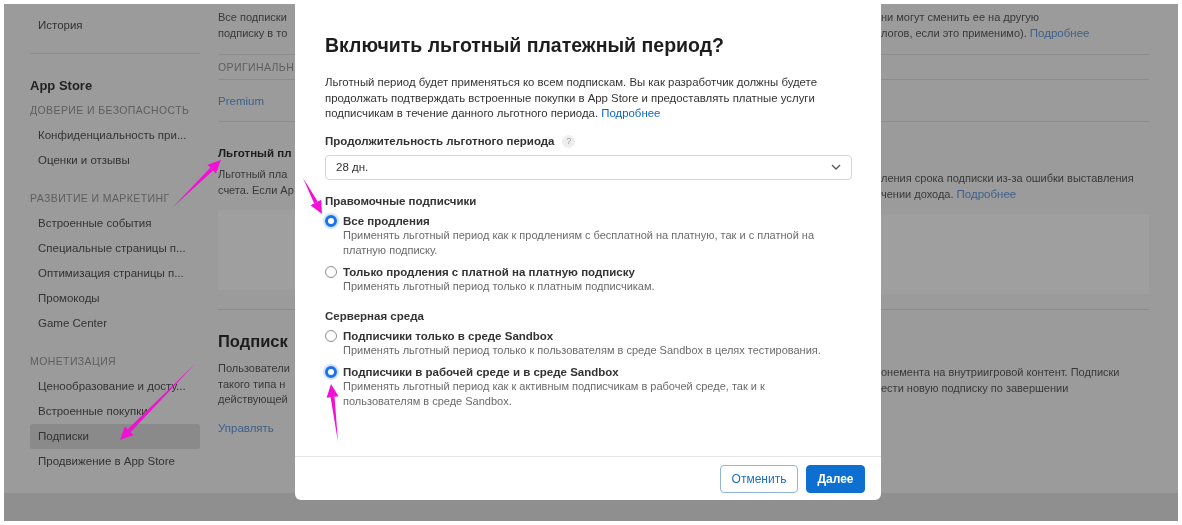 Image resolution: width=1182 pixels, height=525 pixels. What do you see at coordinates (836, 167) in the screenshot?
I see `chevron-down-icon` at bounding box center [836, 167].